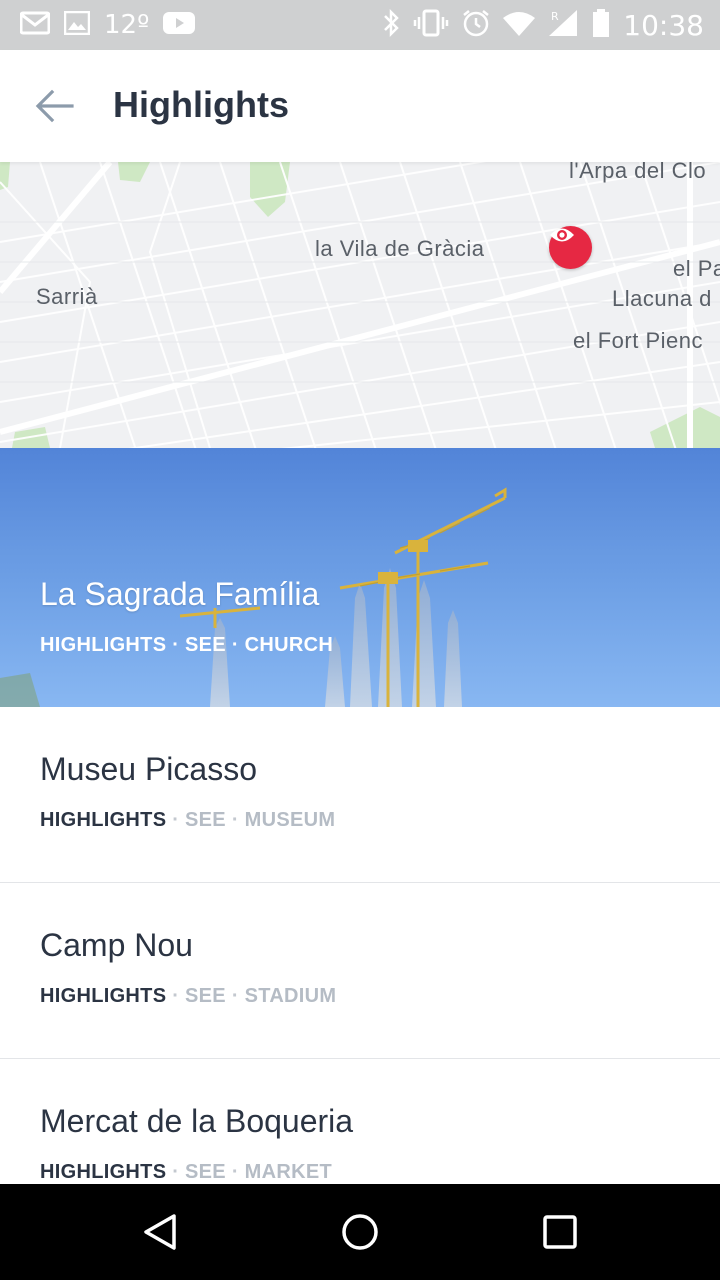  Describe the element at coordinates (197, 1121) in the screenshot. I see `item-title: Mercat de la Boqueria` at that location.